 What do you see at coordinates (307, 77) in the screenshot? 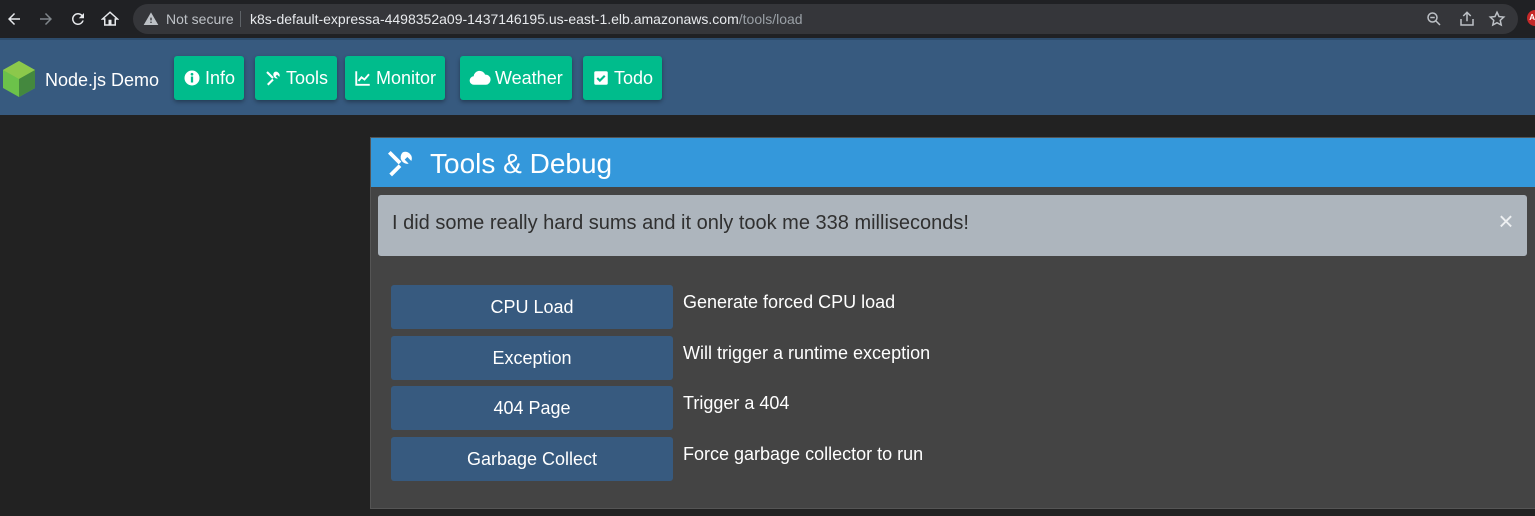
I see `nav-tools-label: Tools` at bounding box center [307, 77].